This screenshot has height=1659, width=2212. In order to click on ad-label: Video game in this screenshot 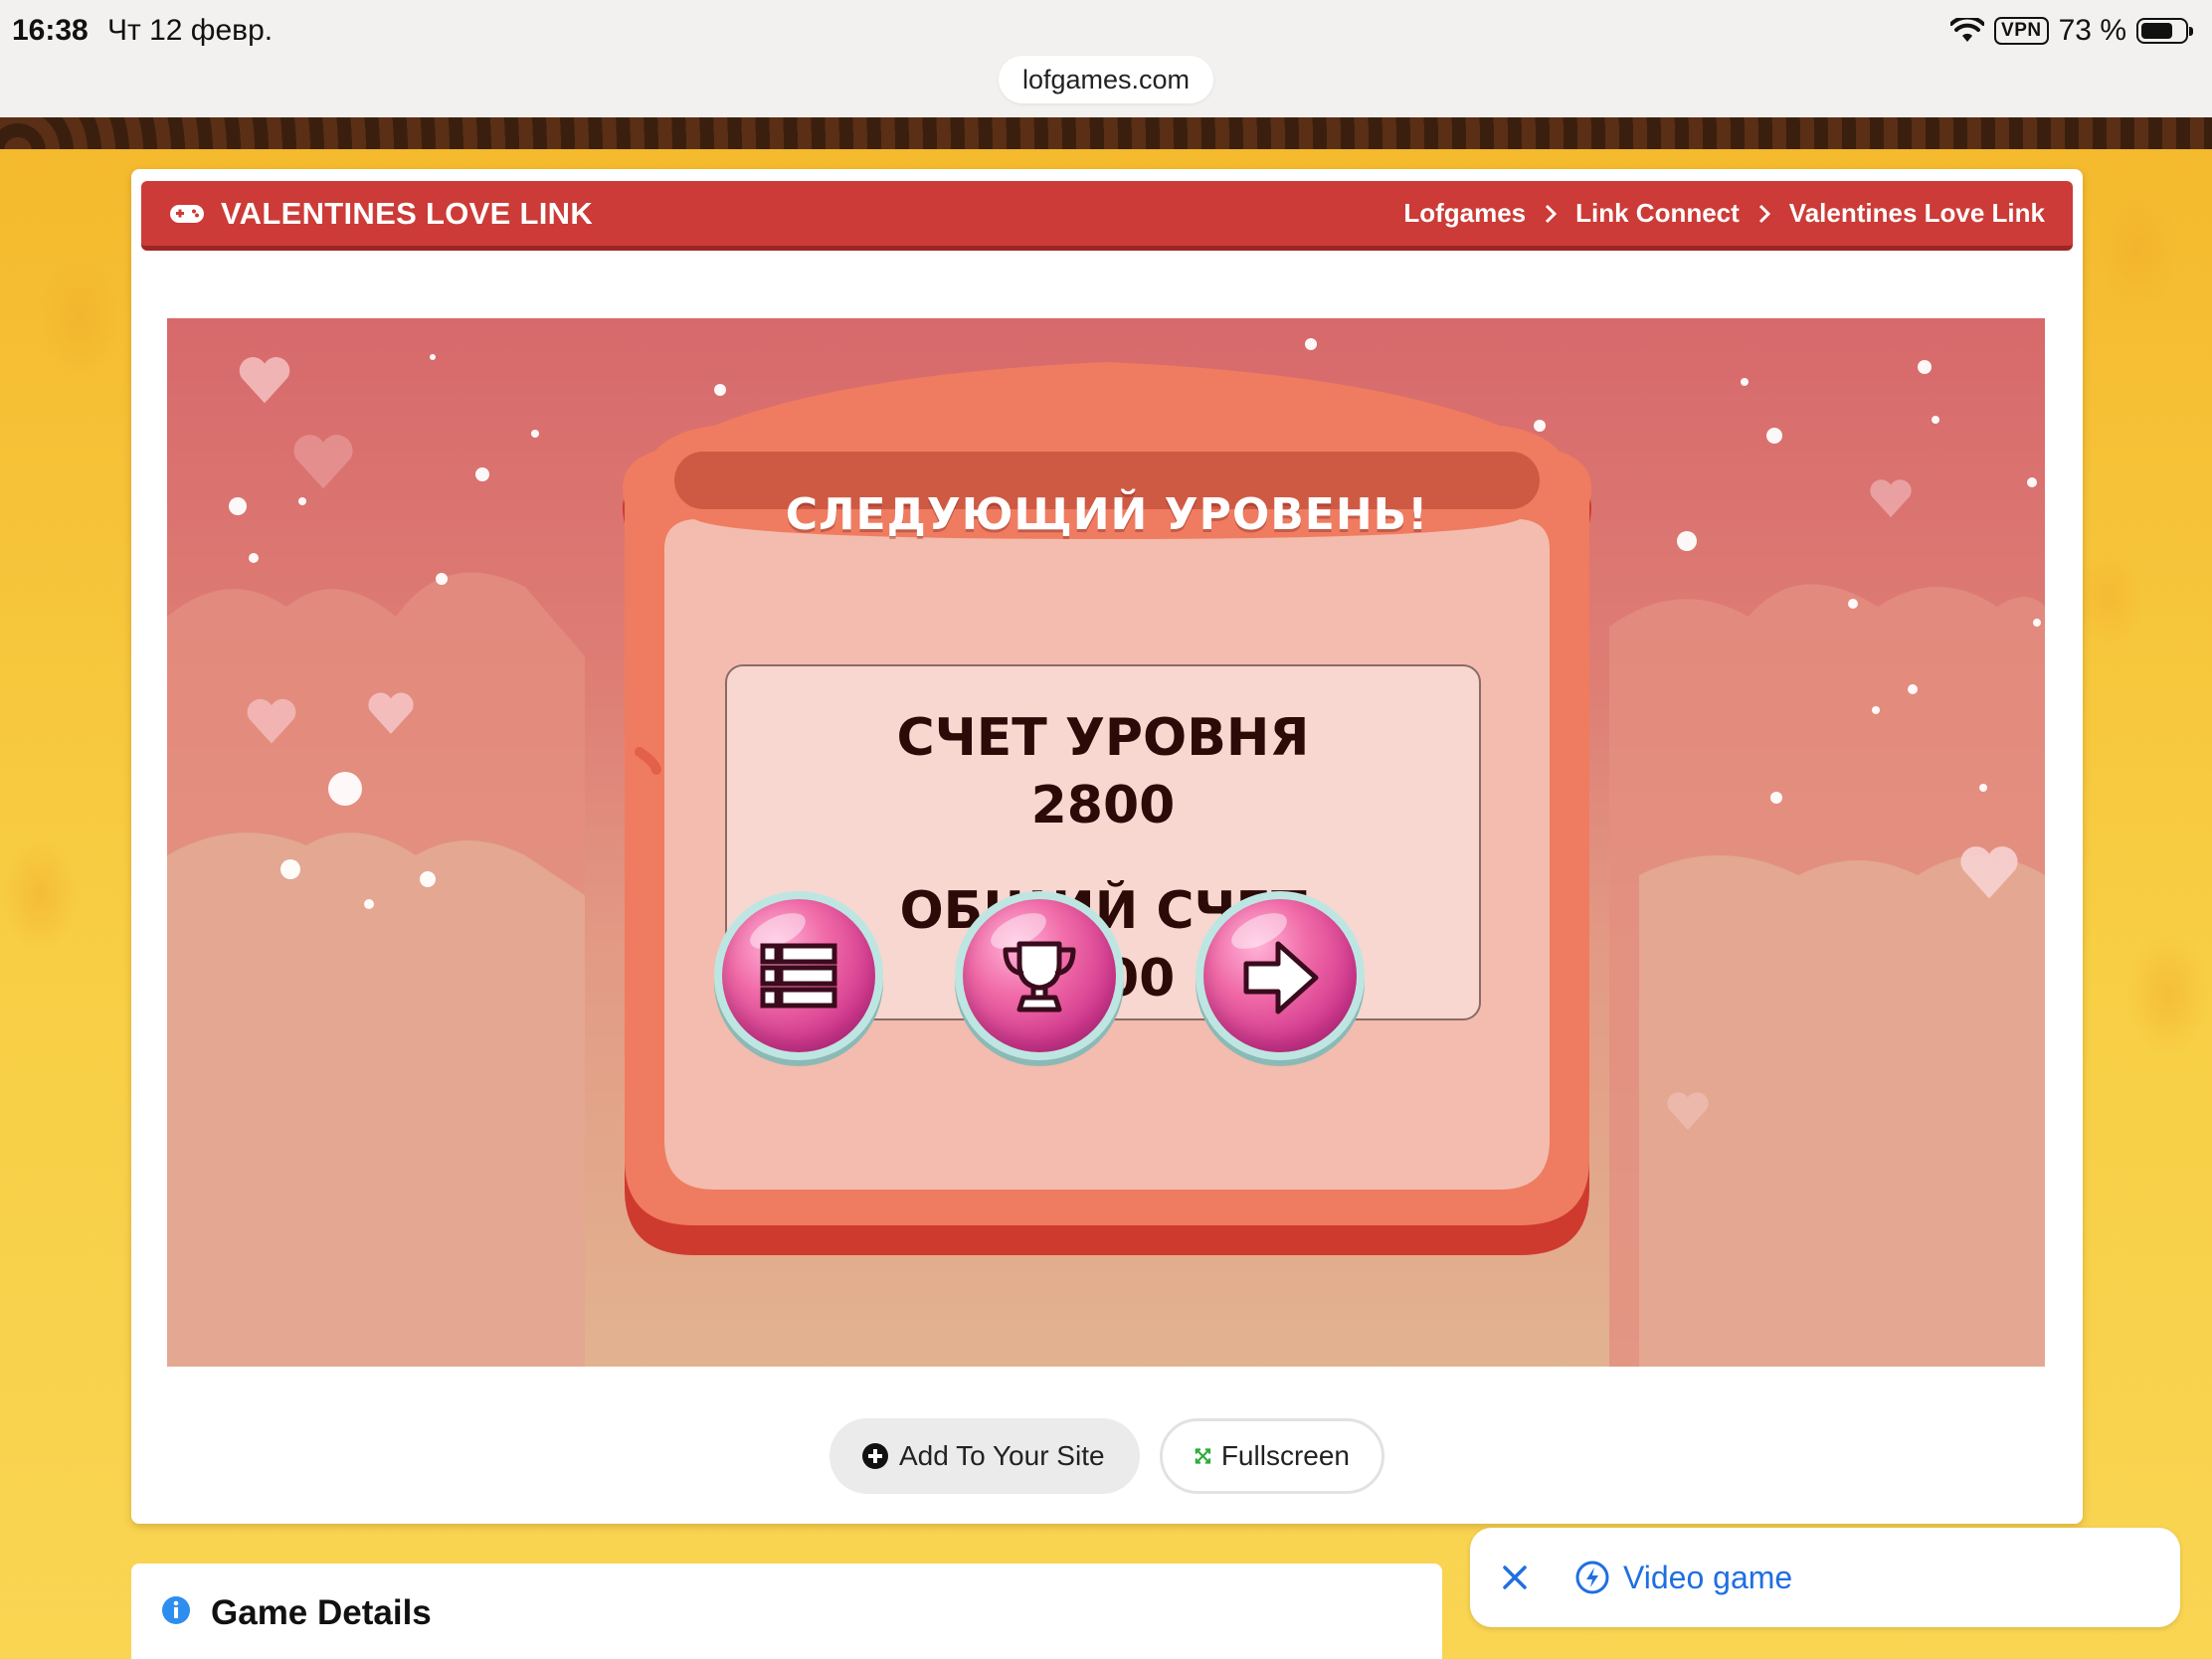, I will do `click(1707, 1578)`.